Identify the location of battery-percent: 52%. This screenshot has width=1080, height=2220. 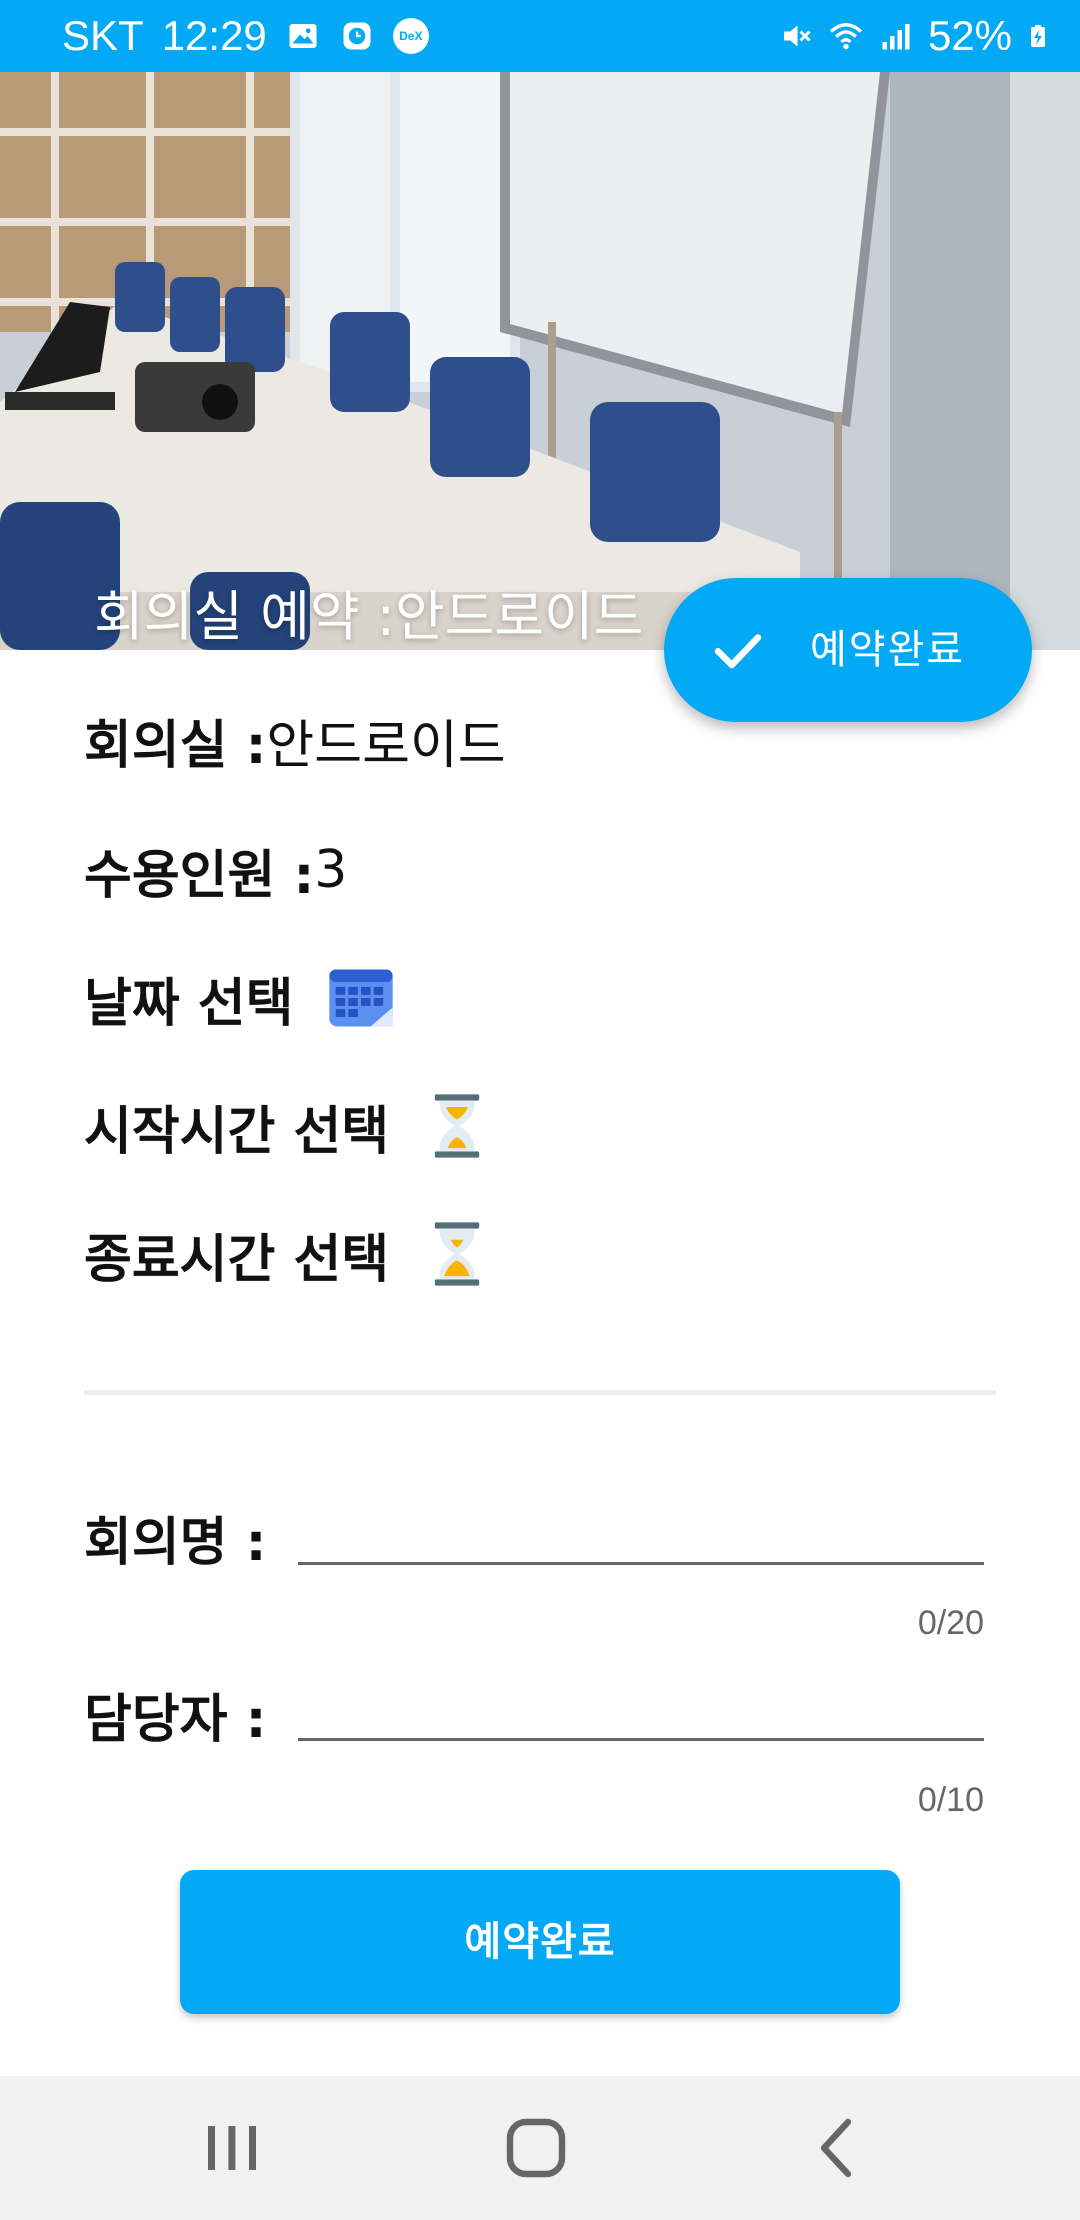
(969, 35).